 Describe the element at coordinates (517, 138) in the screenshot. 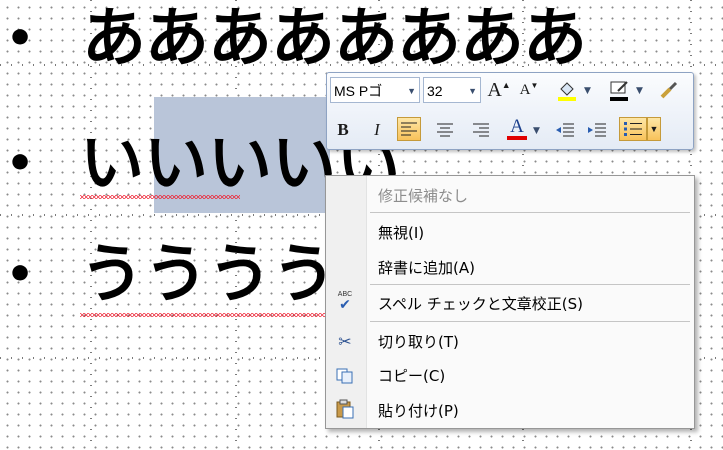

I see `font-color-bar` at that location.